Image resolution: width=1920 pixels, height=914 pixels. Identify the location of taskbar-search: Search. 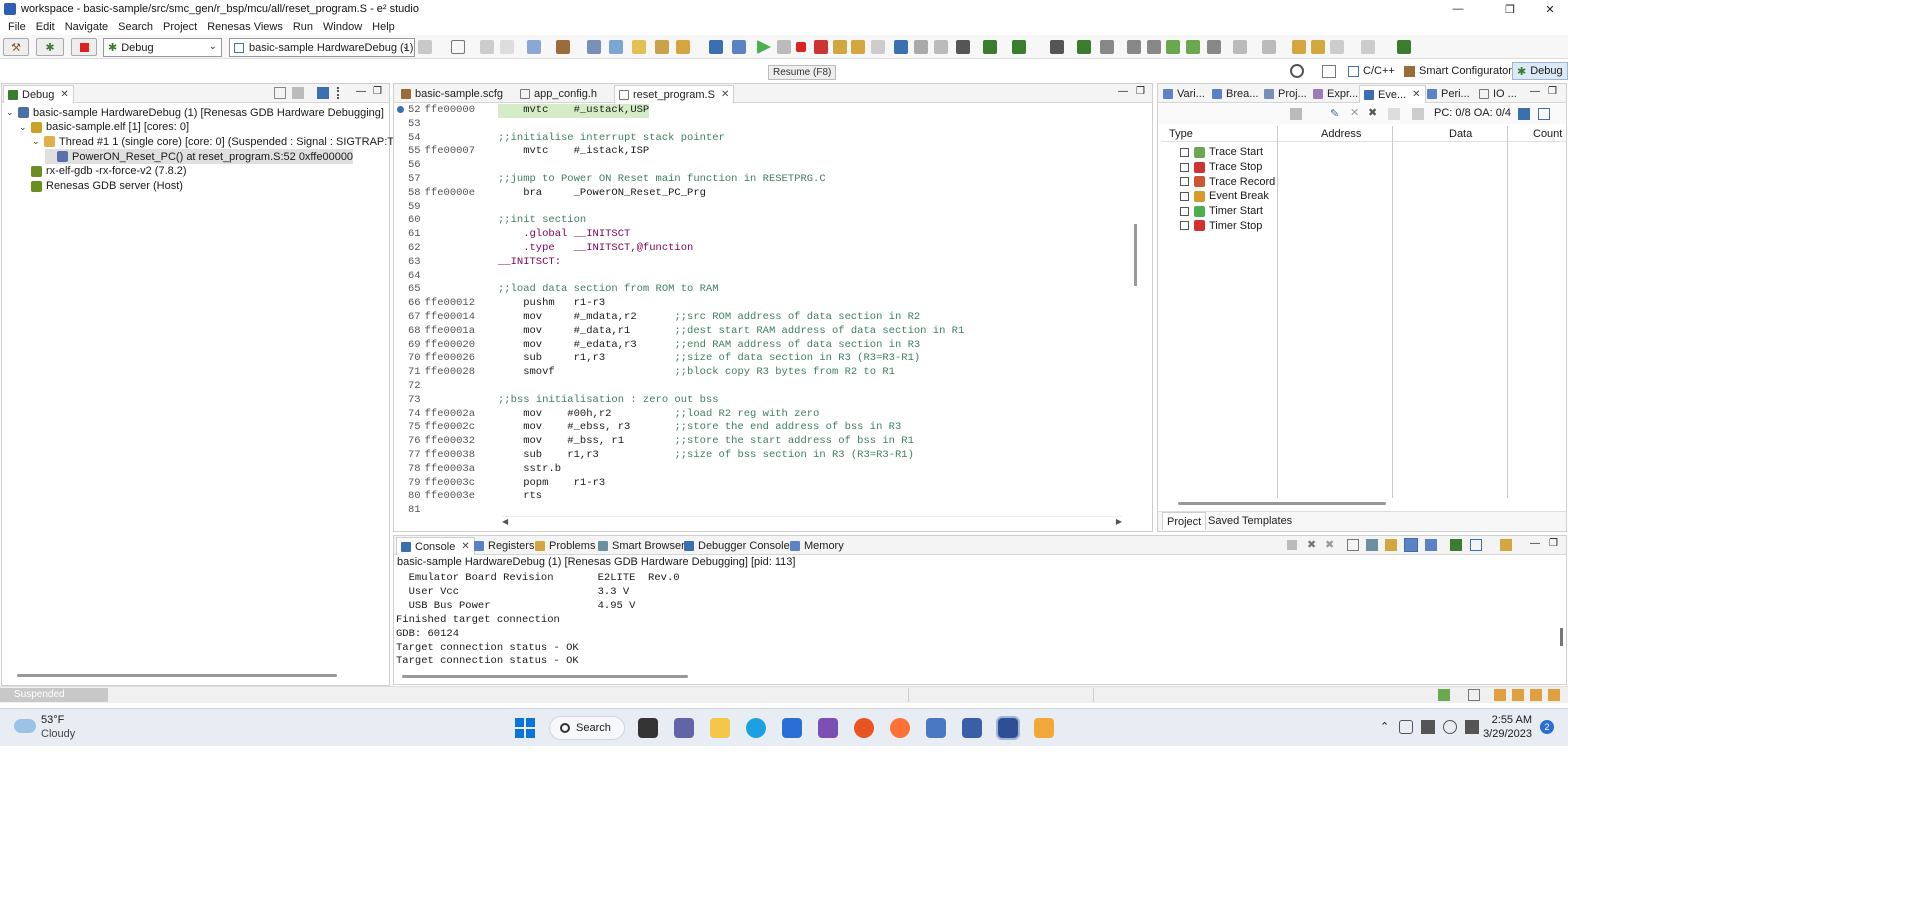
(587, 728).